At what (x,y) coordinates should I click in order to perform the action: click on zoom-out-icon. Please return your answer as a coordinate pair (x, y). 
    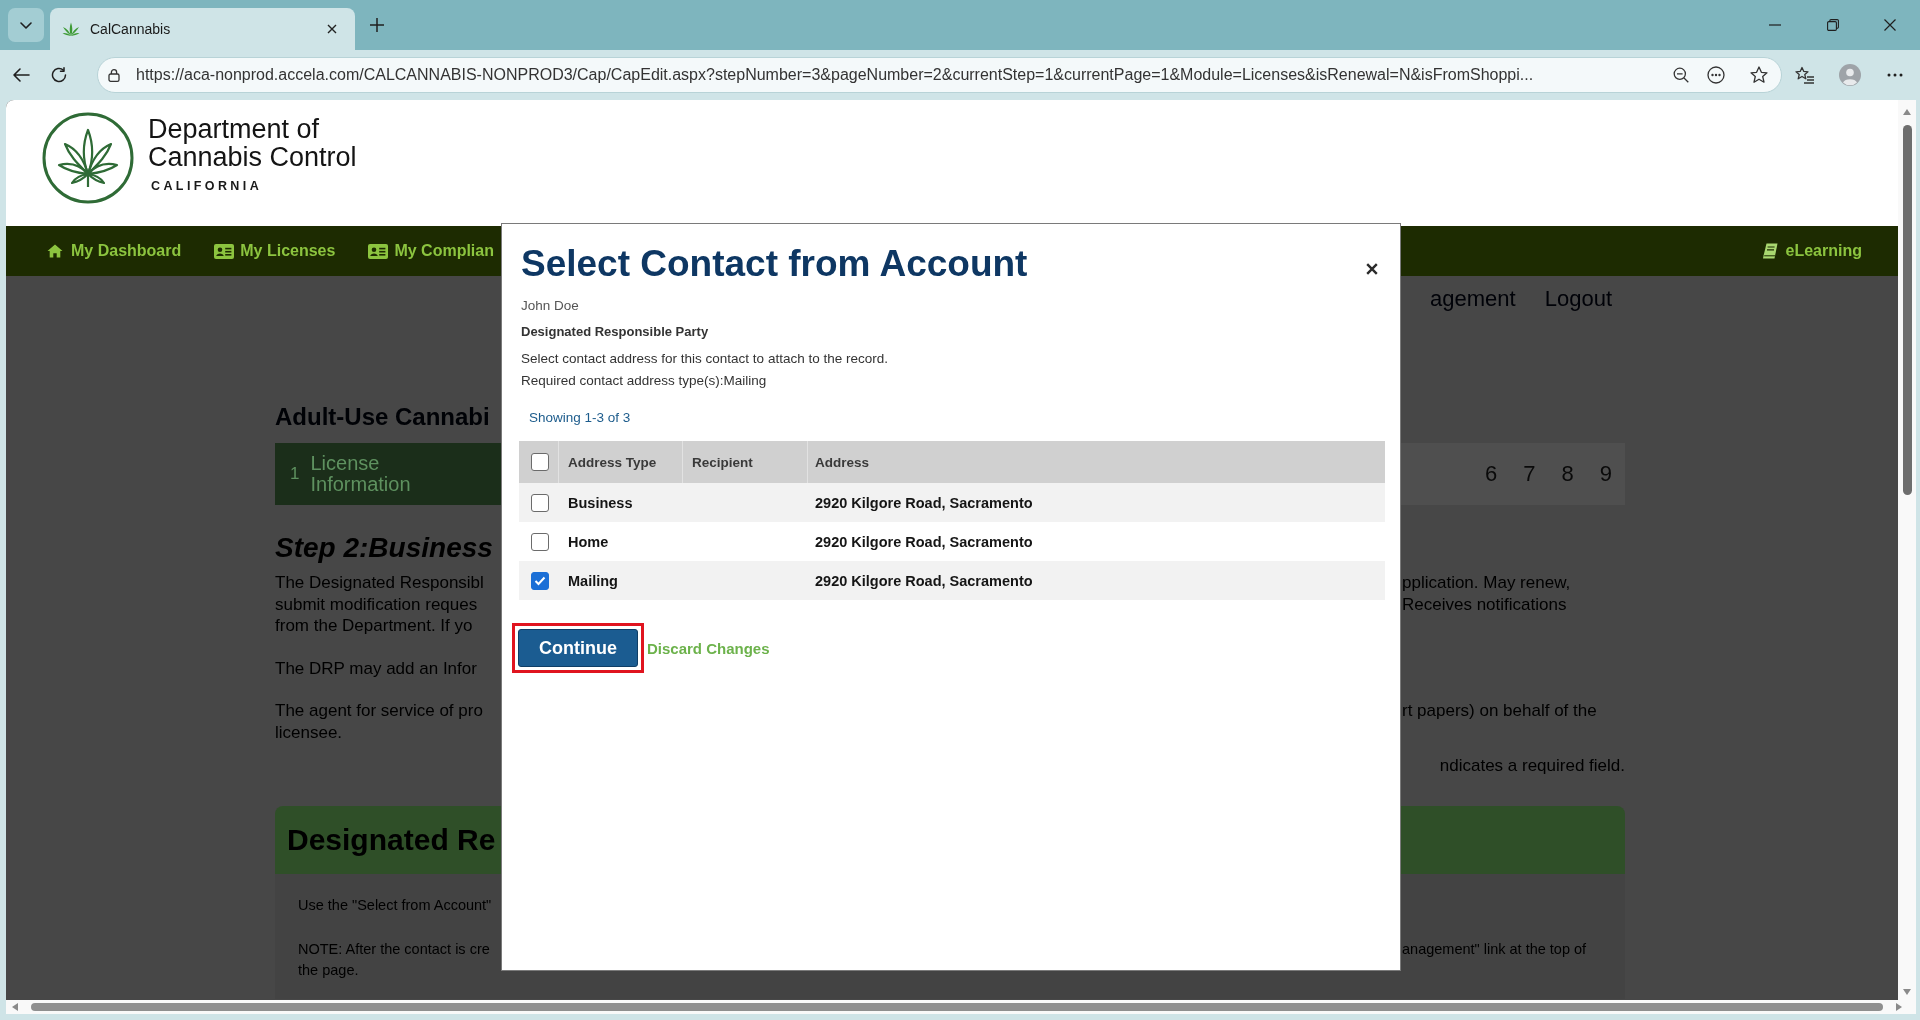
    Looking at the image, I should click on (1681, 75).